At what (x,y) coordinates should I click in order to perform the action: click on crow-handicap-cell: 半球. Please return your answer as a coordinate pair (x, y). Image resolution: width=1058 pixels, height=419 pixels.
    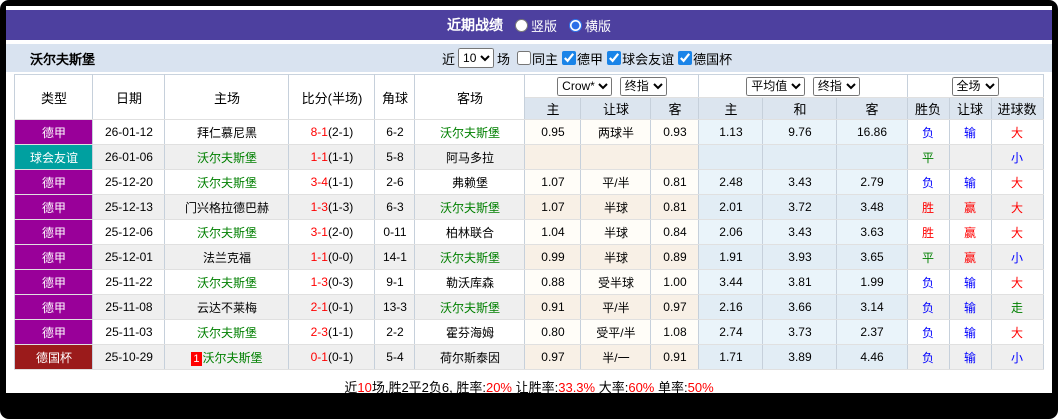
    Looking at the image, I should click on (616, 207).